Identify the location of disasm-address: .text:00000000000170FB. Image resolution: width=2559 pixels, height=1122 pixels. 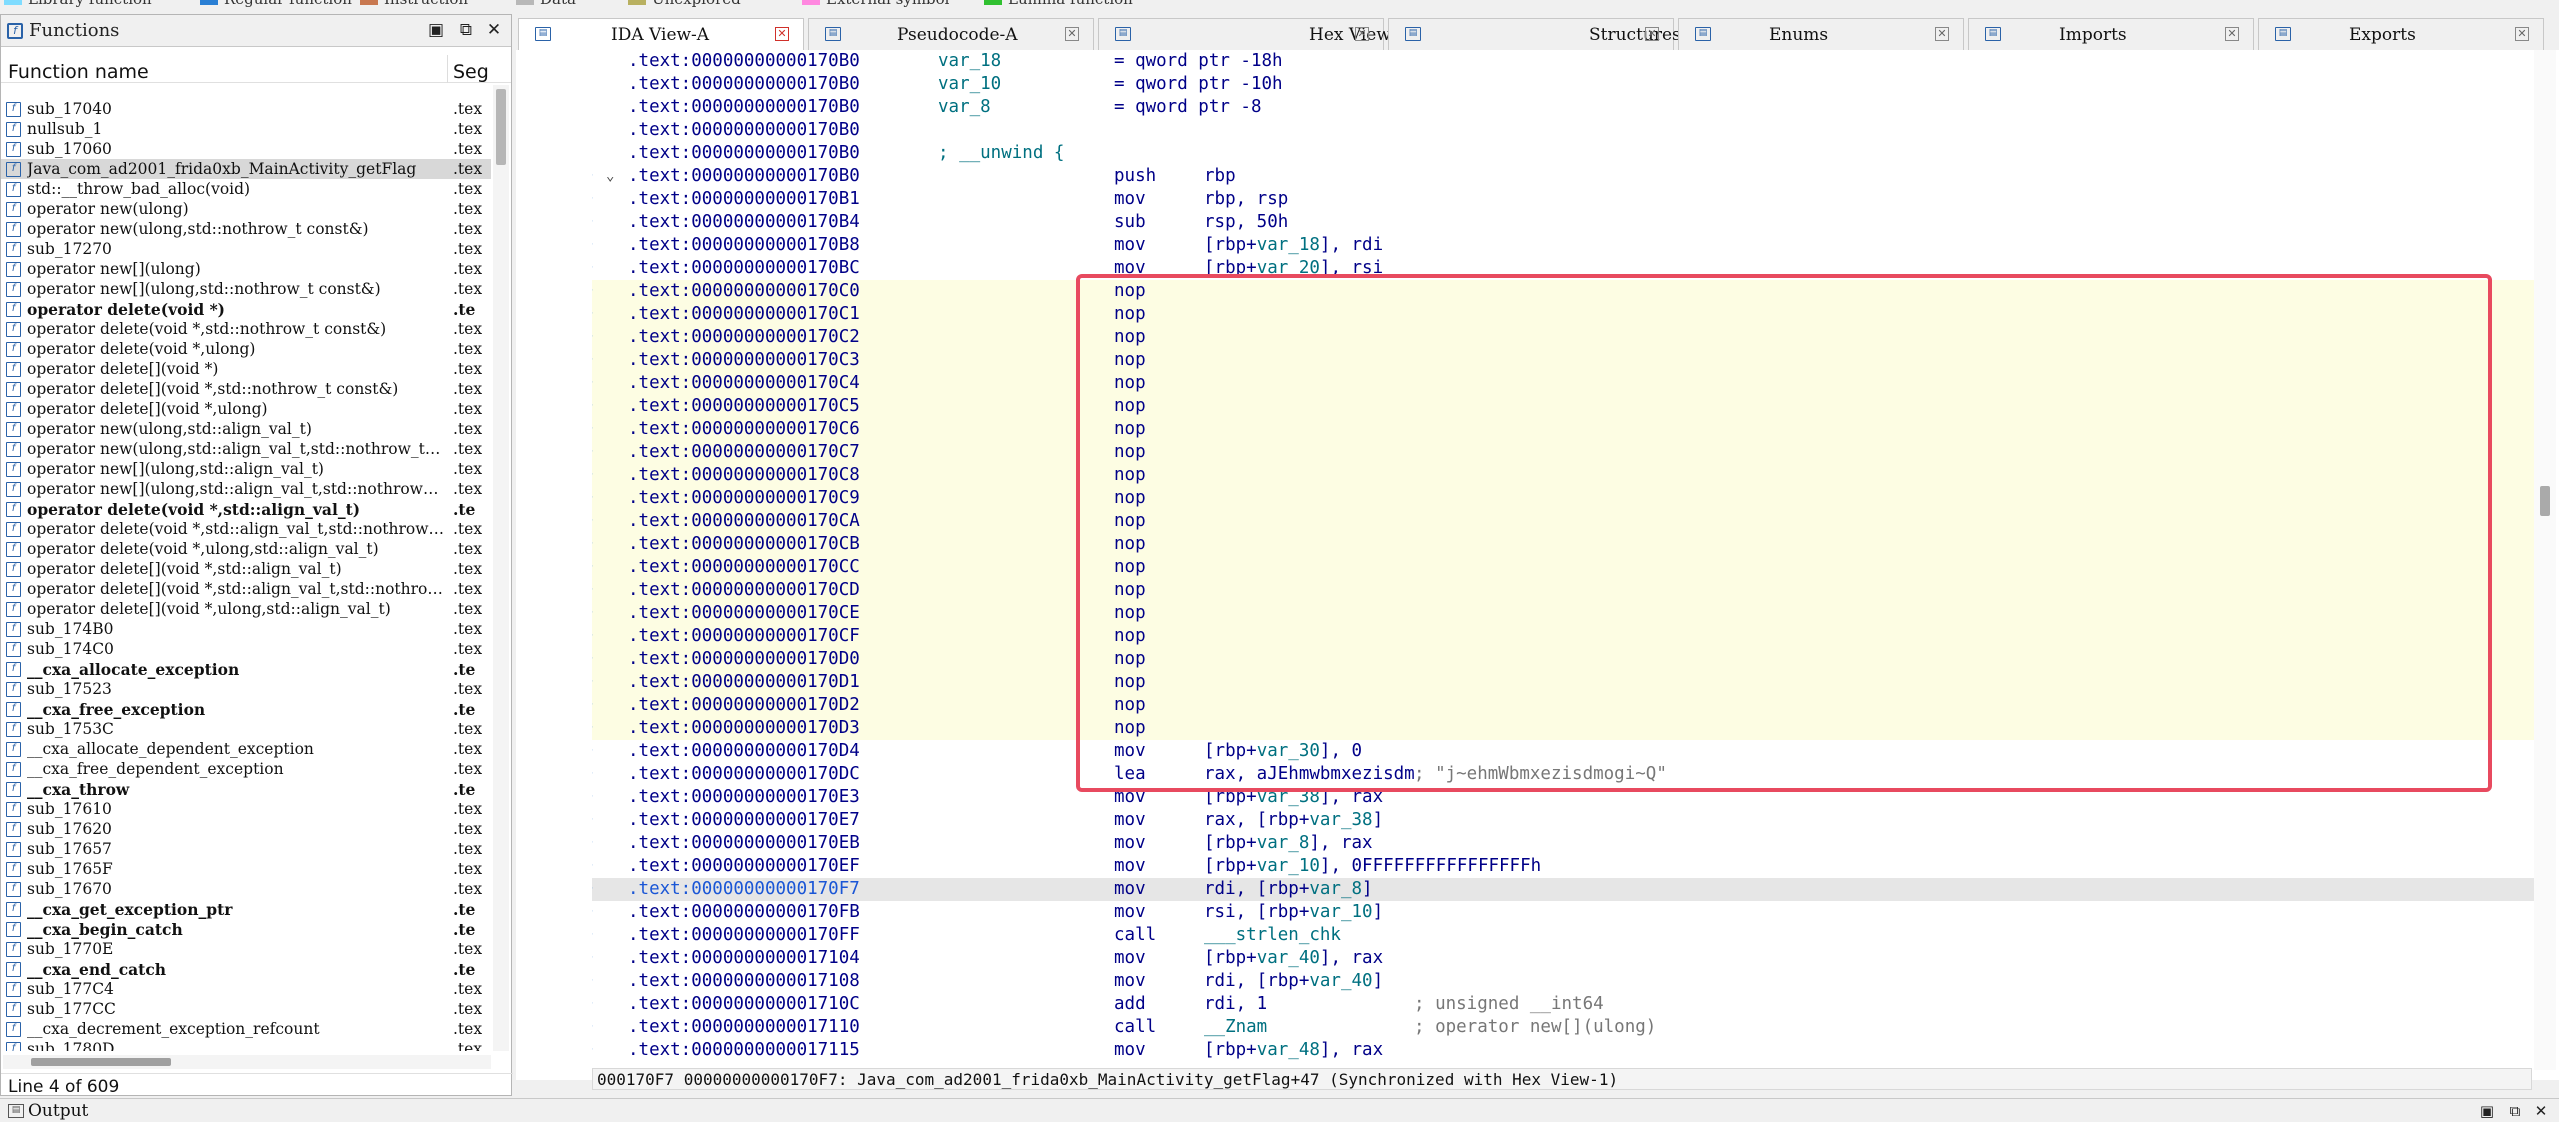
(744, 912).